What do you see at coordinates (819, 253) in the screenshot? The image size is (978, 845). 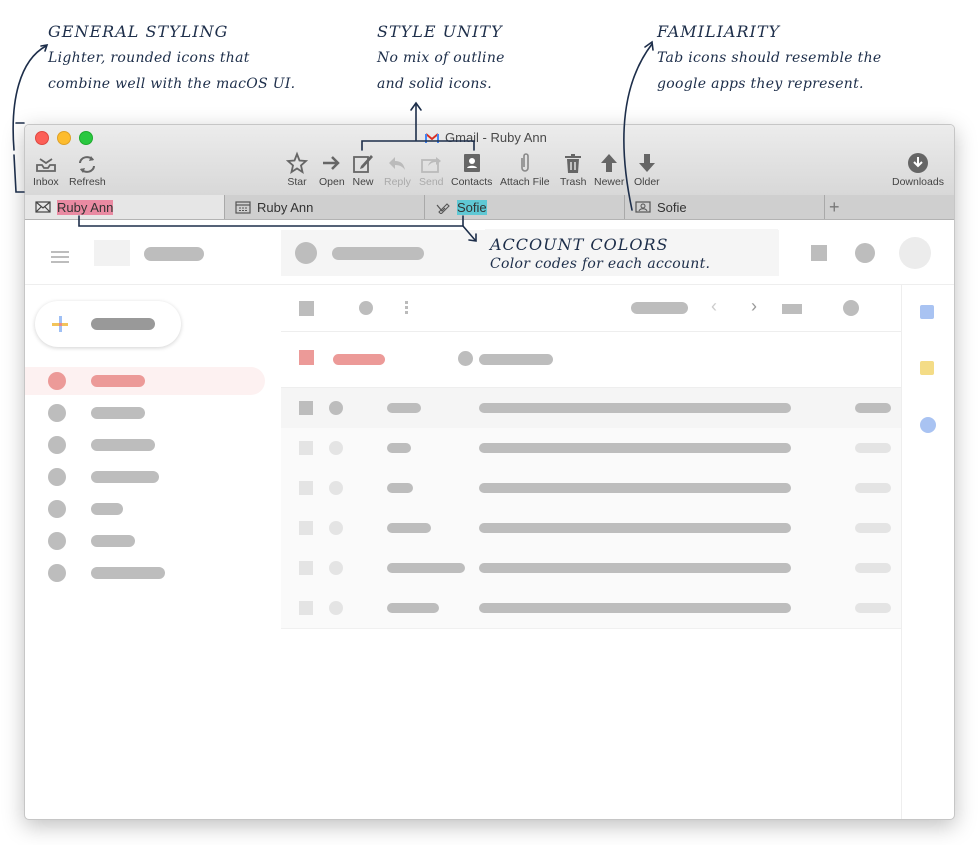 I see `apps-icon` at bounding box center [819, 253].